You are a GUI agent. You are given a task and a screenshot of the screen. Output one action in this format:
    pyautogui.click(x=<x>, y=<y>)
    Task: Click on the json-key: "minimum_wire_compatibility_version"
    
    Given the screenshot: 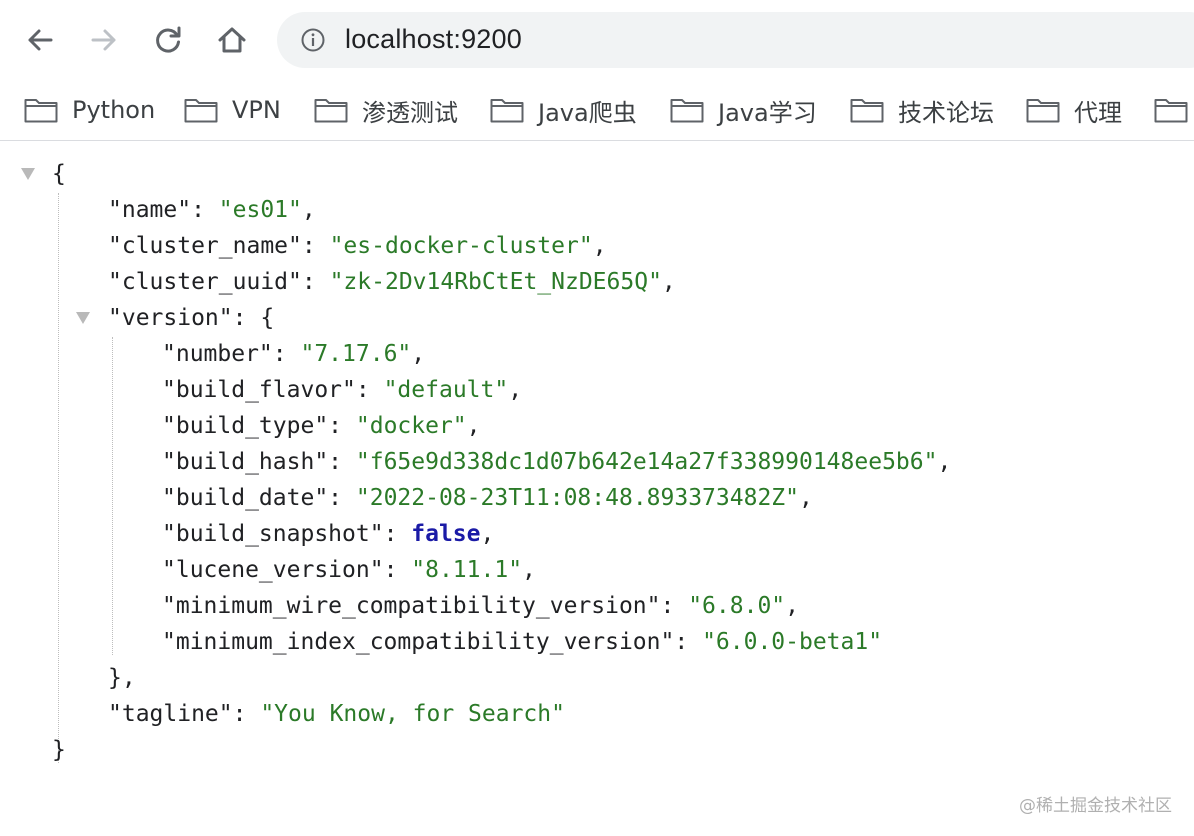 What is the action you would take?
    pyautogui.click(x=411, y=606)
    